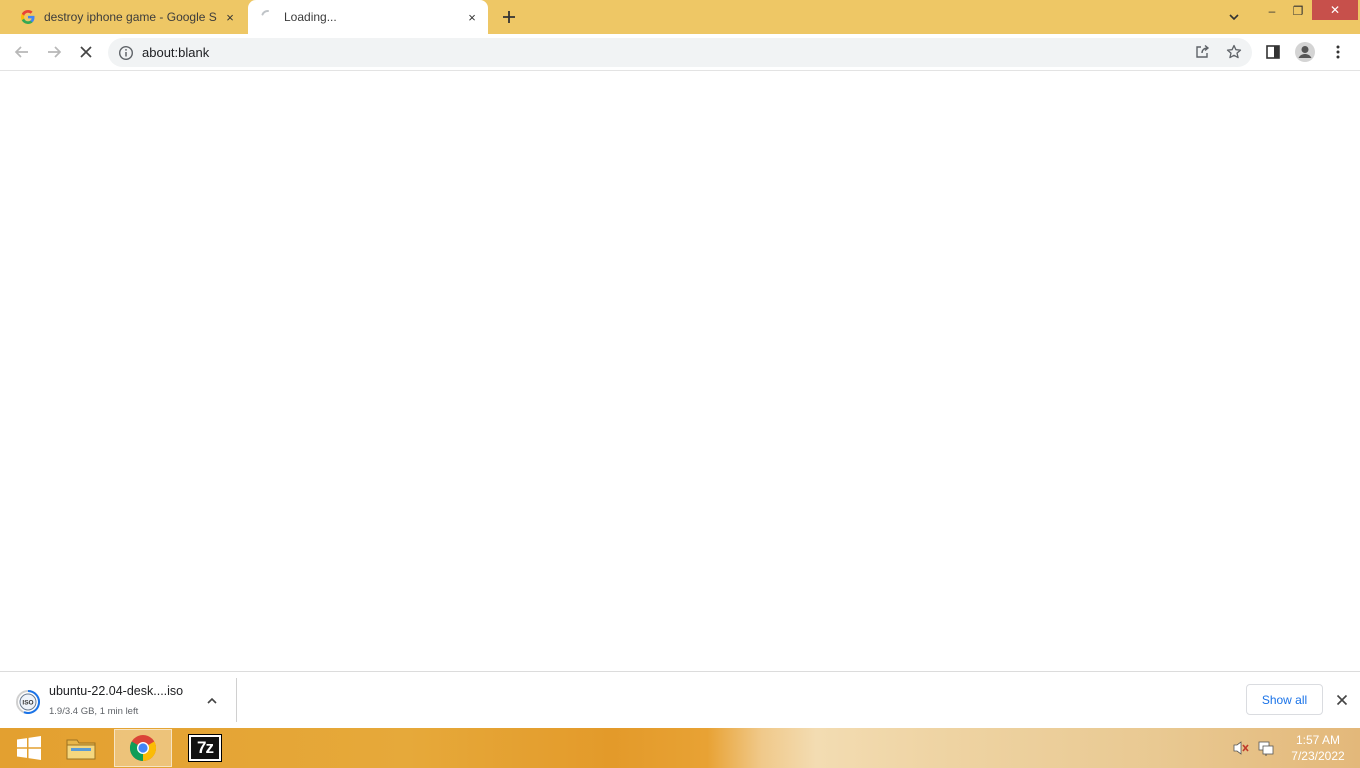 This screenshot has height=768, width=1360. I want to click on side-panel-icon, so click(1273, 52).